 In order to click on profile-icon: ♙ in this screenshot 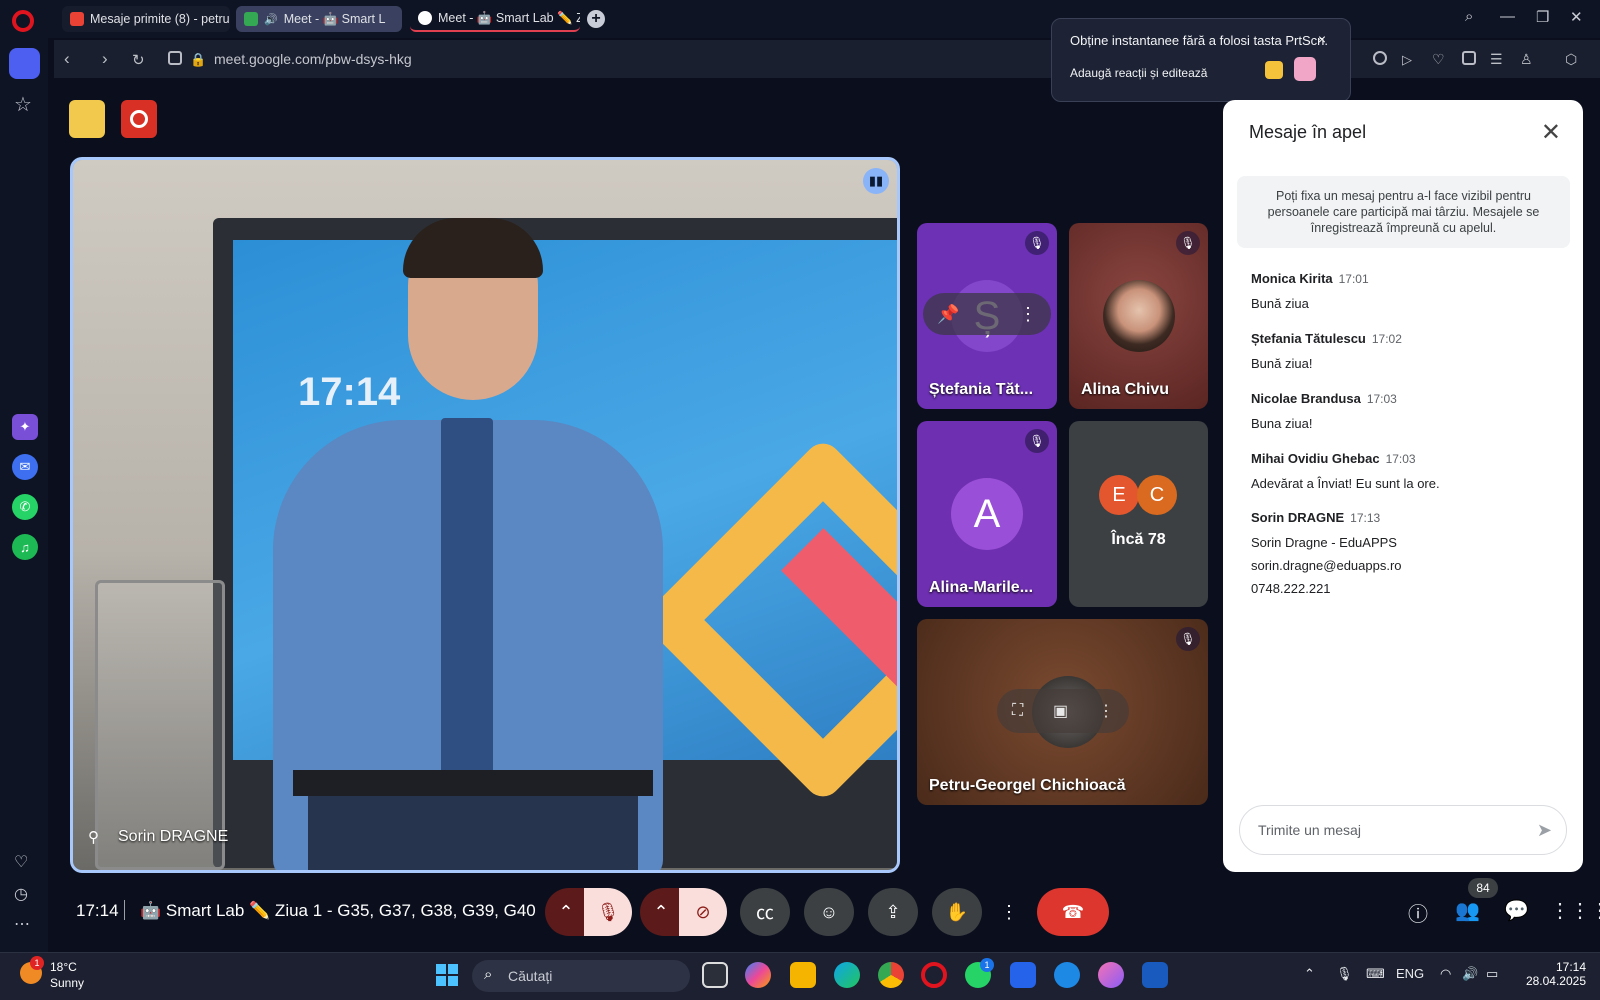, I will do `click(1526, 59)`.